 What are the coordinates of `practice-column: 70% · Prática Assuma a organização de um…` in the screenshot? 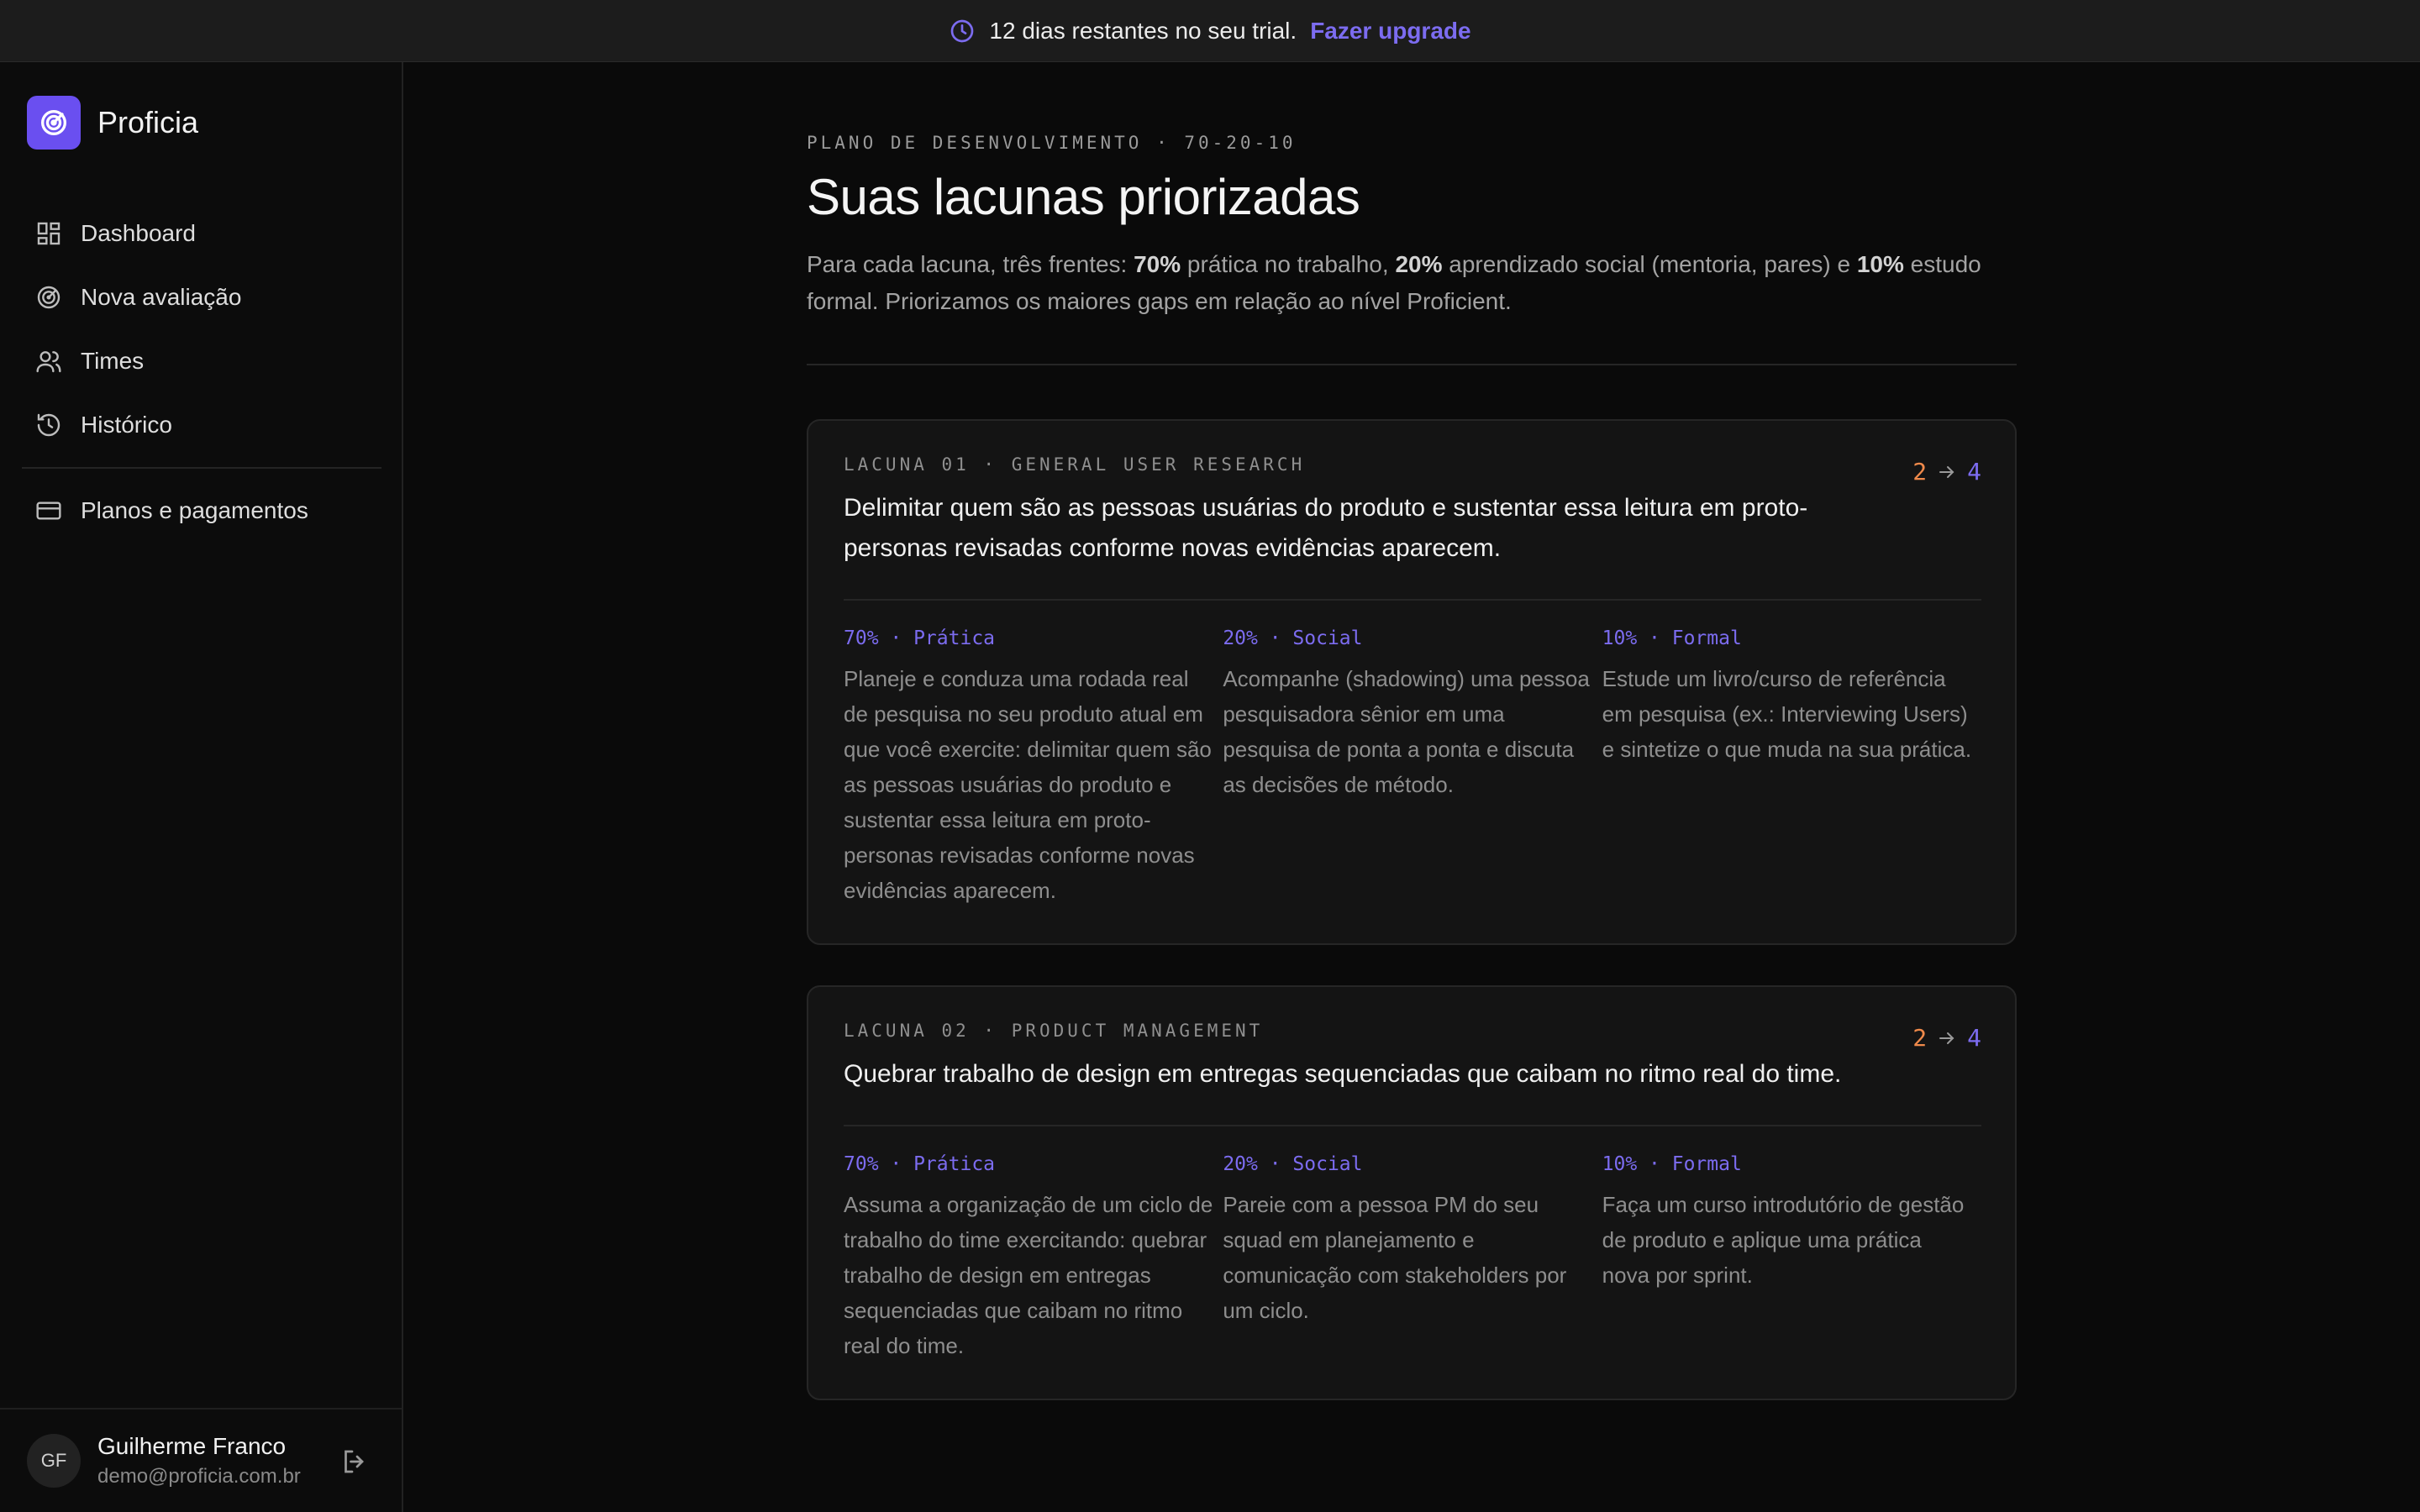 It's located at (1033, 1258).